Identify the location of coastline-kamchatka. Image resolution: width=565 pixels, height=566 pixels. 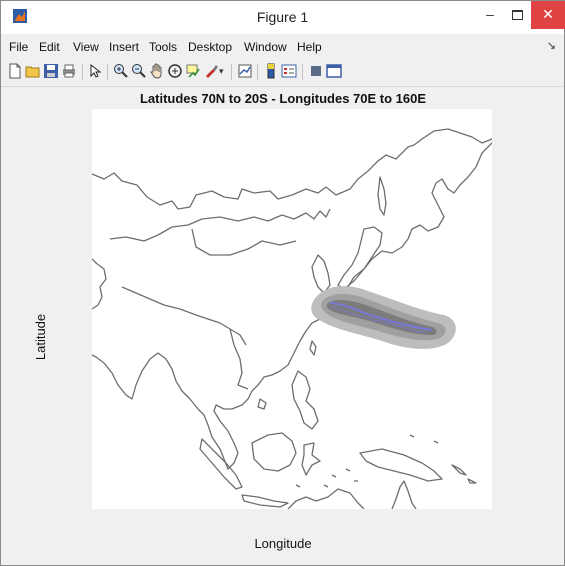
(414, 224).